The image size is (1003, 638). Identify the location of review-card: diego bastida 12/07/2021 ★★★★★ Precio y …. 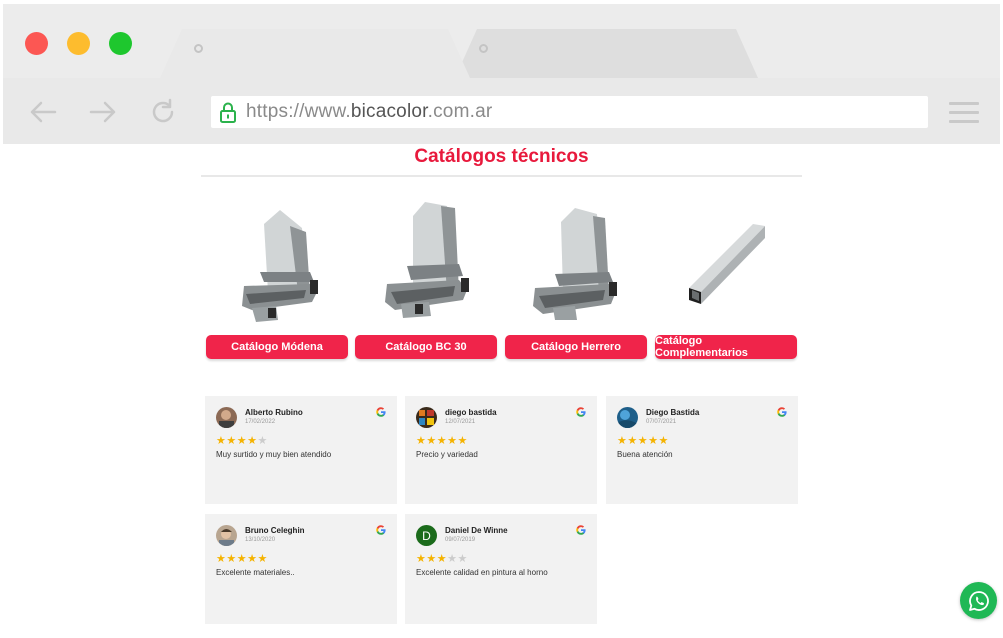
(501, 450).